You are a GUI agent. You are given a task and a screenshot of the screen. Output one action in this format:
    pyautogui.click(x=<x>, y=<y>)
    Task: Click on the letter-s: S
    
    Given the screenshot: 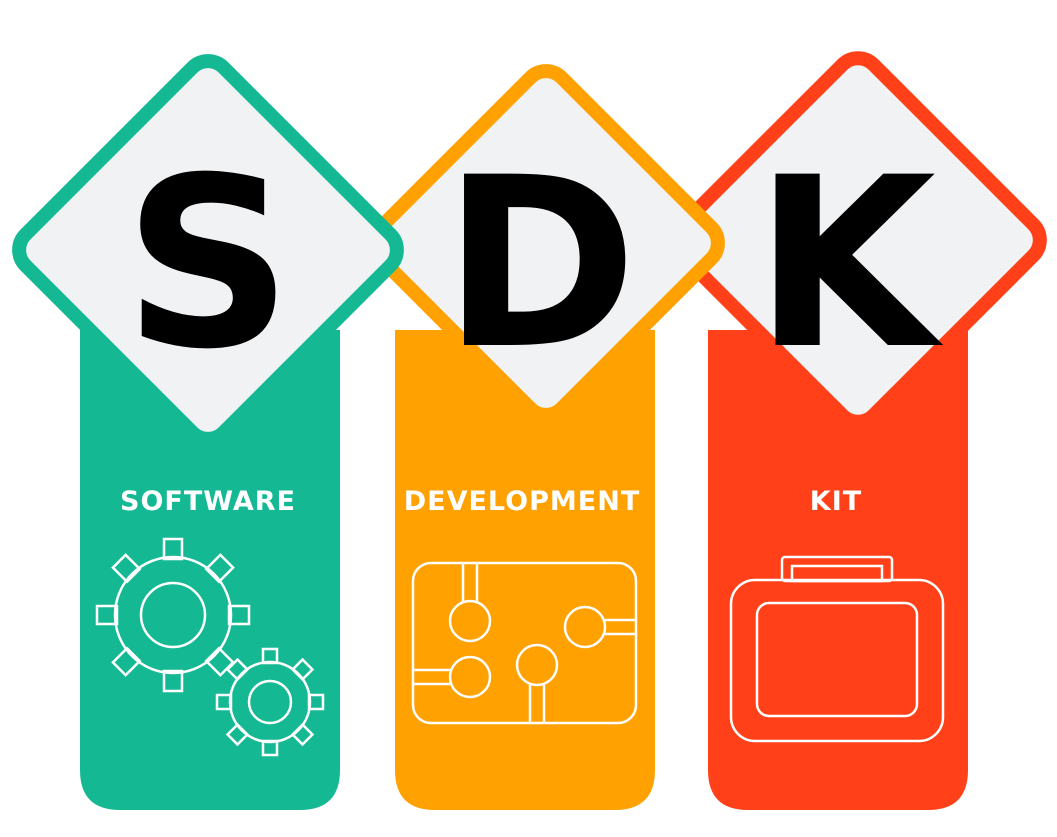 What is the action you would take?
    pyautogui.click(x=207, y=264)
    